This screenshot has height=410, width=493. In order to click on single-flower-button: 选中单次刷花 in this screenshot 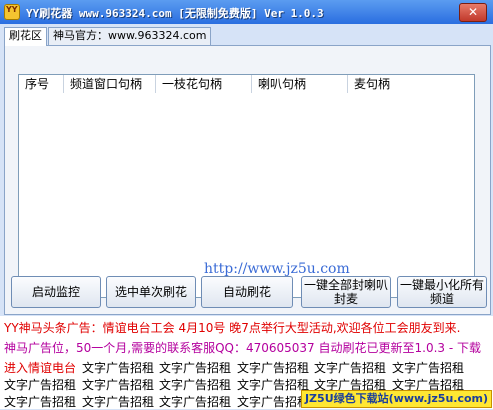, I will do `click(151, 292)`.